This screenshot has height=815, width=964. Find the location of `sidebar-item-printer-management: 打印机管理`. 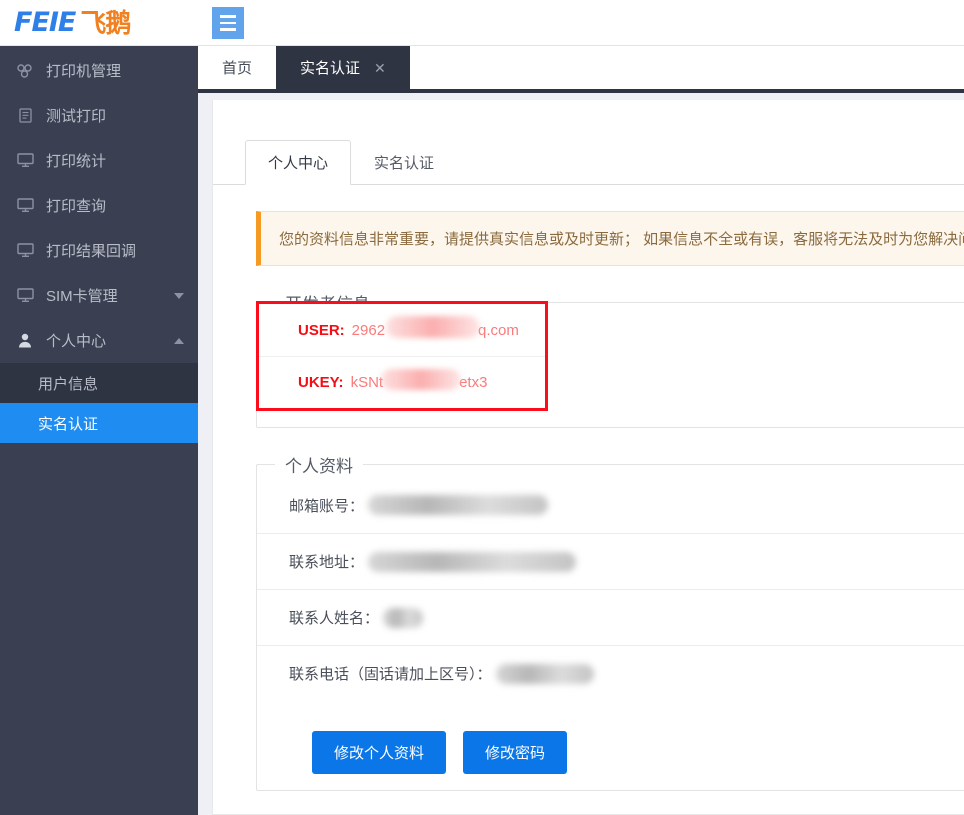

sidebar-item-printer-management: 打印机管理 is located at coordinates (99, 70).